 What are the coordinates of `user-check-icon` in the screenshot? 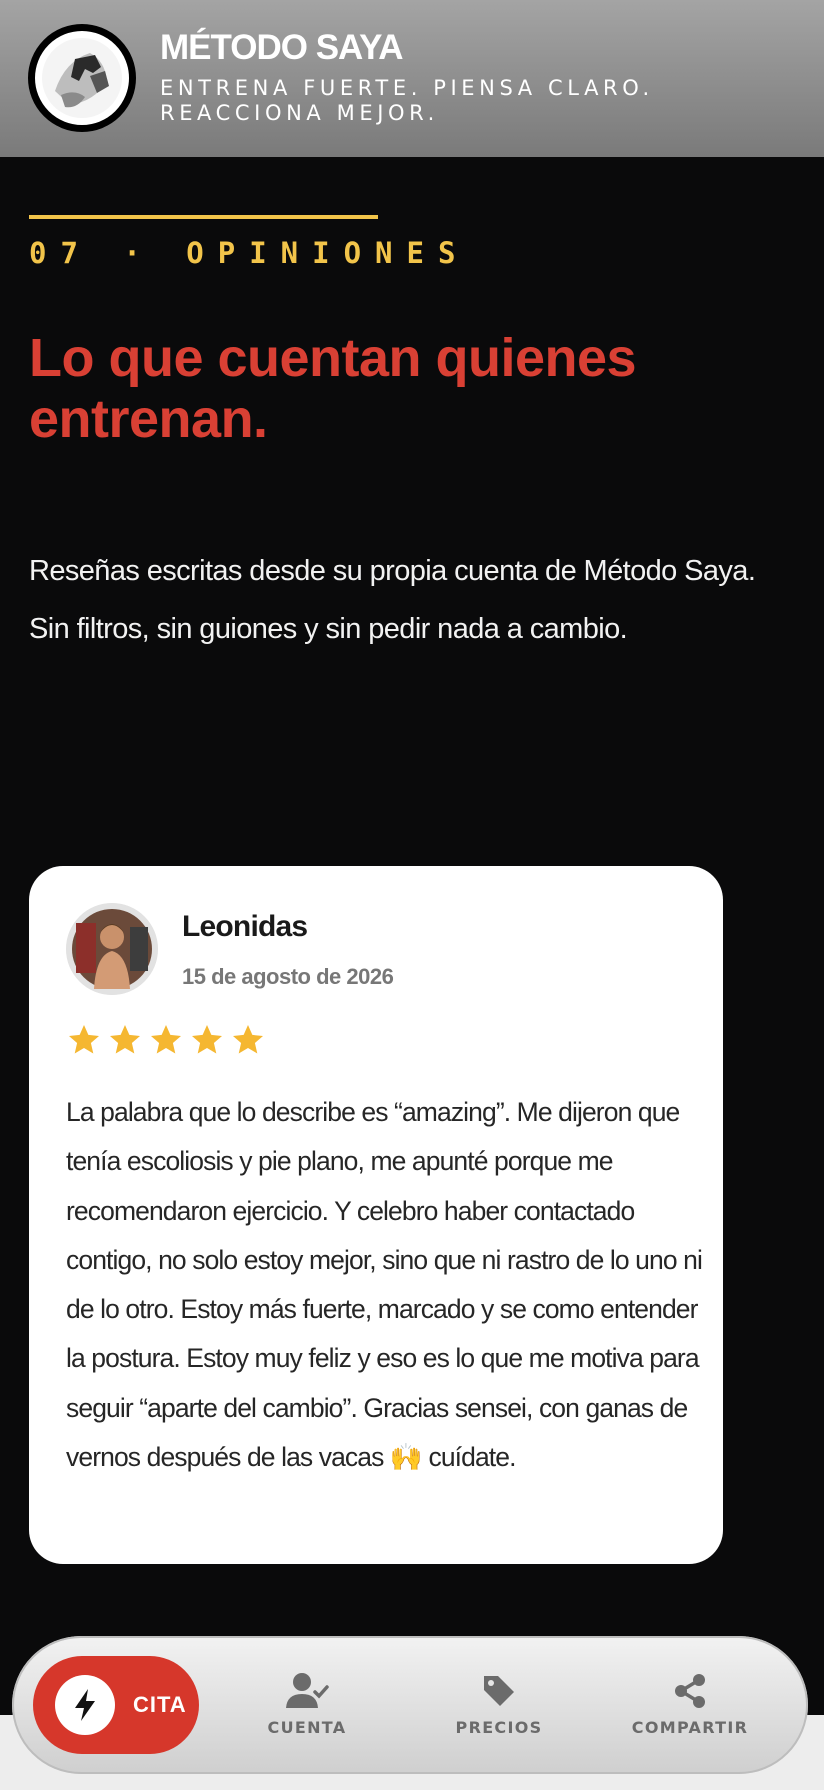 It's located at (307, 1690).